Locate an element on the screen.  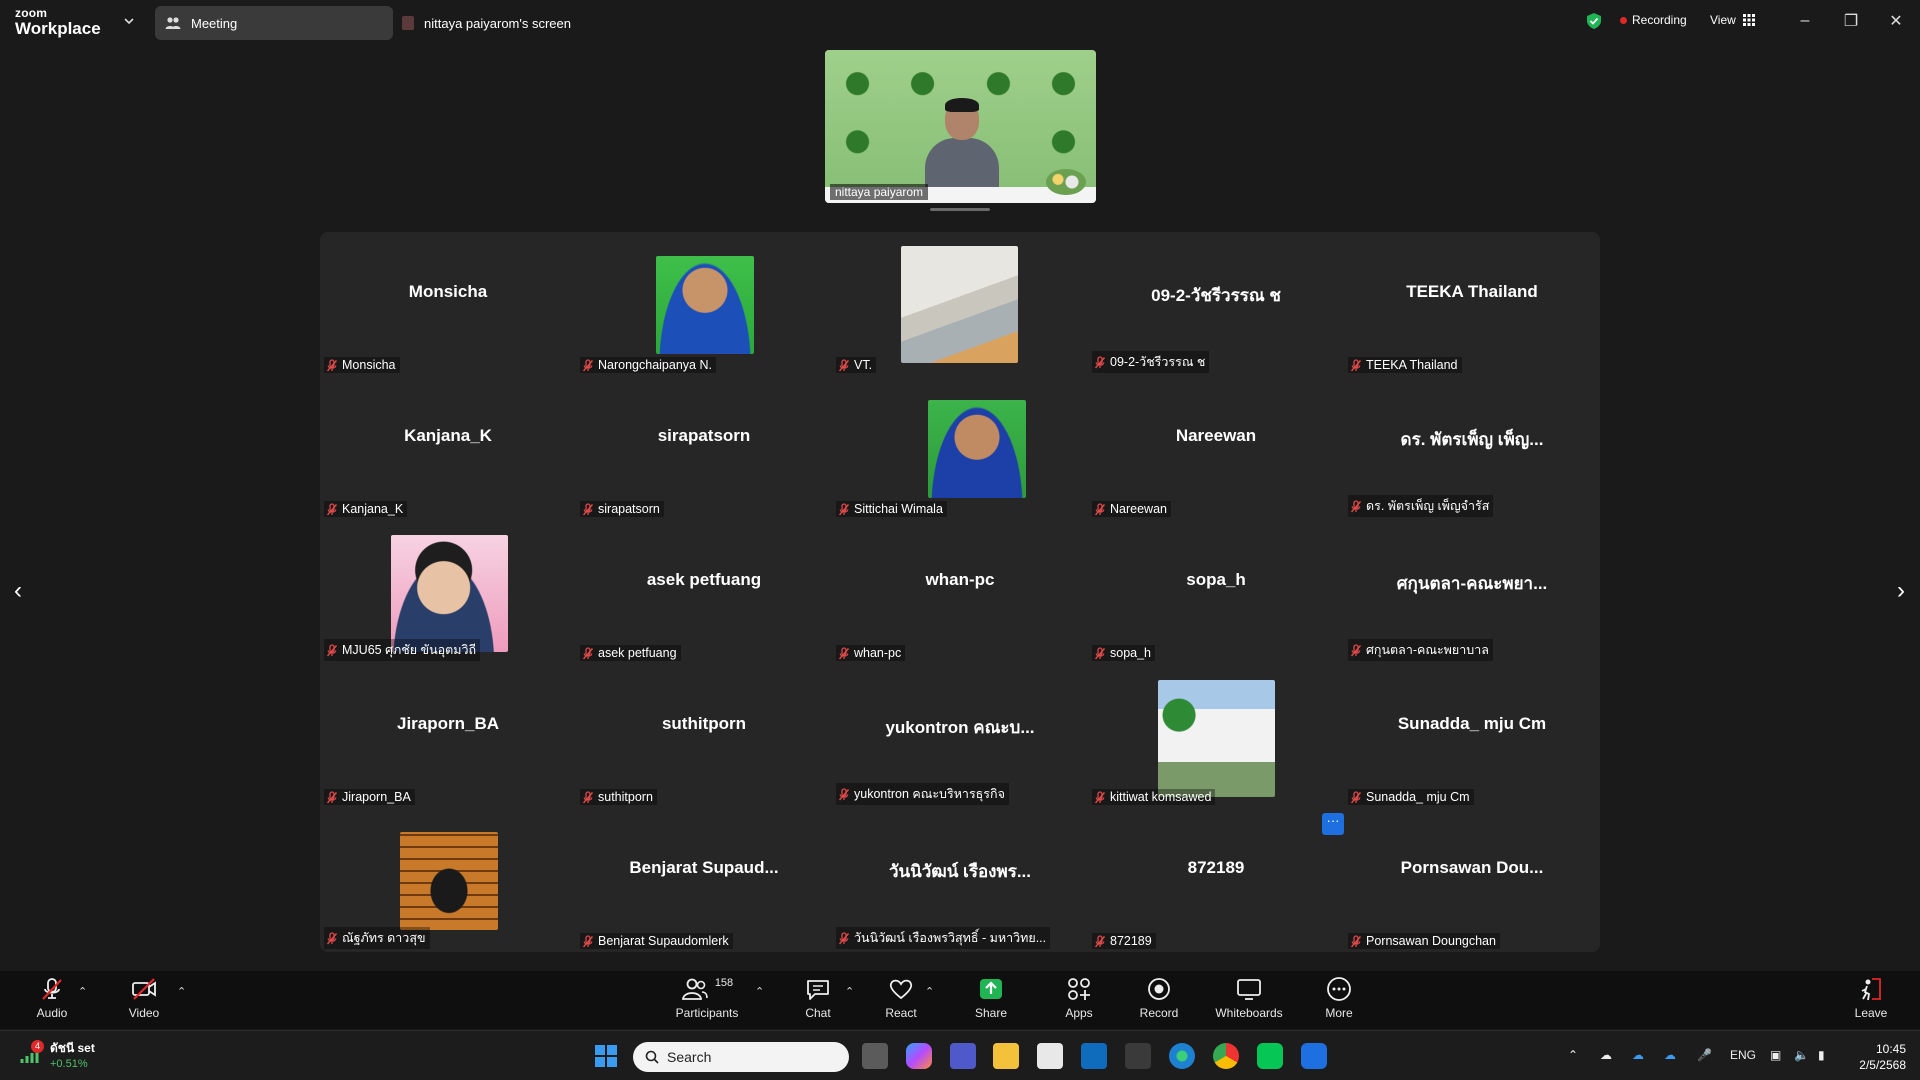
onedrive-blue-icon: ☁ is located at coordinates (1638, 1055).